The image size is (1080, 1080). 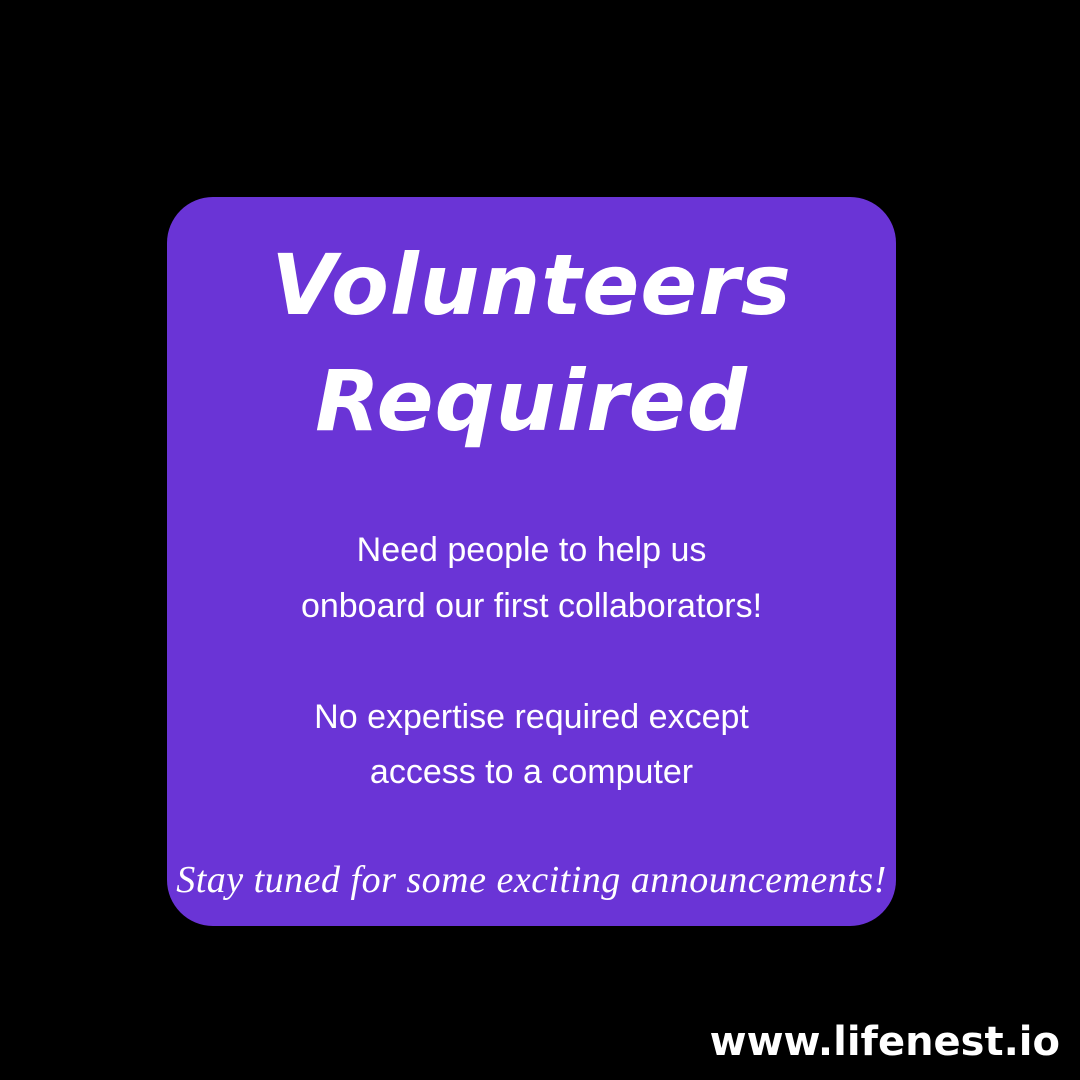 What do you see at coordinates (531, 772) in the screenshot?
I see `paragraph-2-line-2: access to a computer` at bounding box center [531, 772].